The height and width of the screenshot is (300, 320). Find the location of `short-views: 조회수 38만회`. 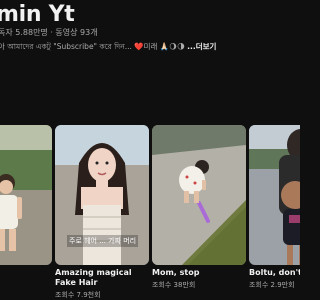

short-views: 조회수 38만회 is located at coordinates (174, 285).